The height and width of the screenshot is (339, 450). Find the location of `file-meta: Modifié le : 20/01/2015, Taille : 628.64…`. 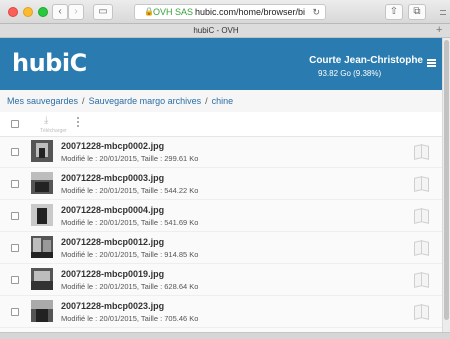

file-meta: Modifié le : 20/01/2015, Taille : 628.64… is located at coordinates (130, 286).